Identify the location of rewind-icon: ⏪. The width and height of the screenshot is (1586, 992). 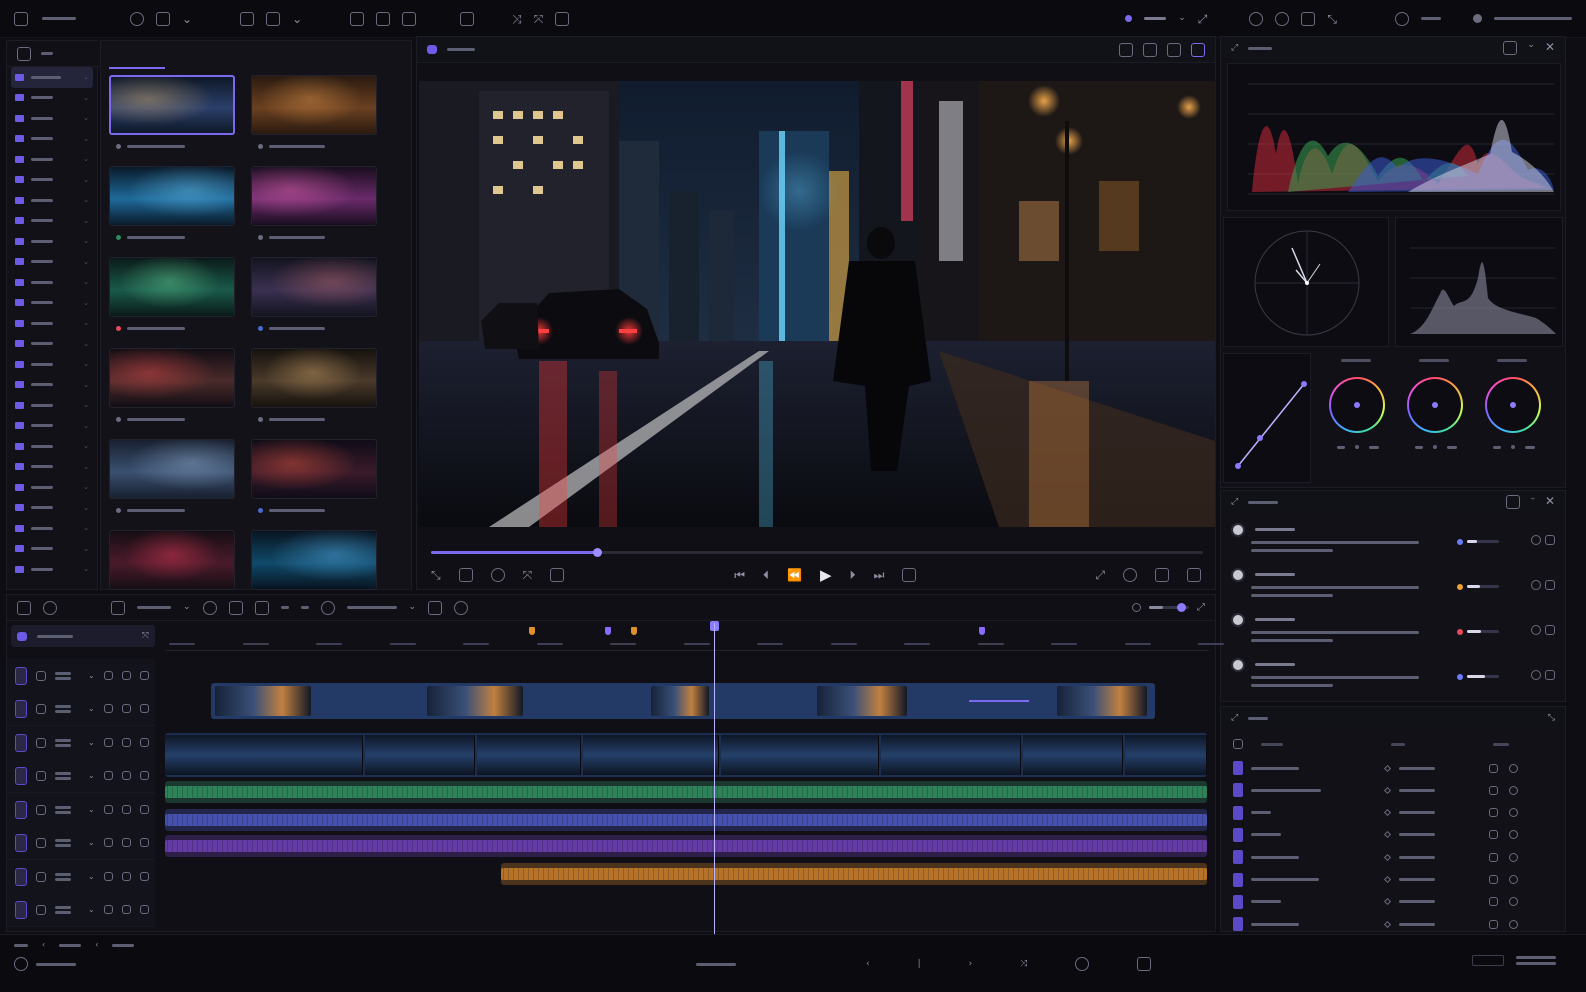
(794, 575).